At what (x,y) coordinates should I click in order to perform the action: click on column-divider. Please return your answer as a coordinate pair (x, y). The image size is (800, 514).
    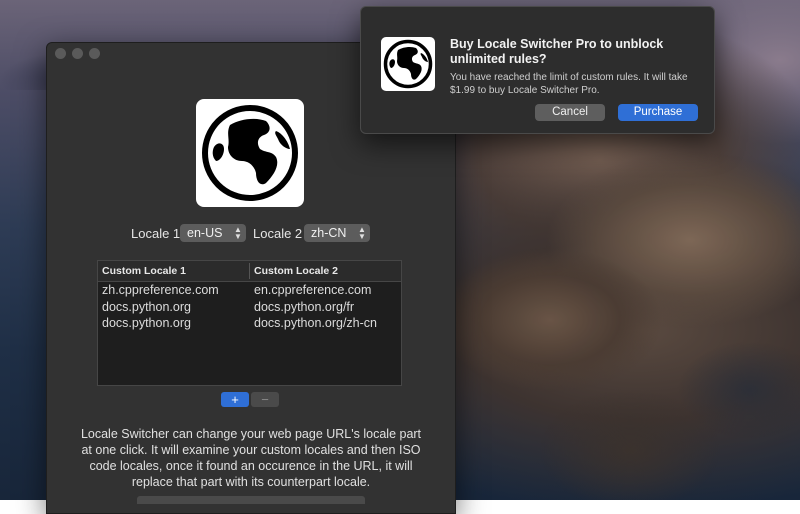
    Looking at the image, I should click on (249, 271).